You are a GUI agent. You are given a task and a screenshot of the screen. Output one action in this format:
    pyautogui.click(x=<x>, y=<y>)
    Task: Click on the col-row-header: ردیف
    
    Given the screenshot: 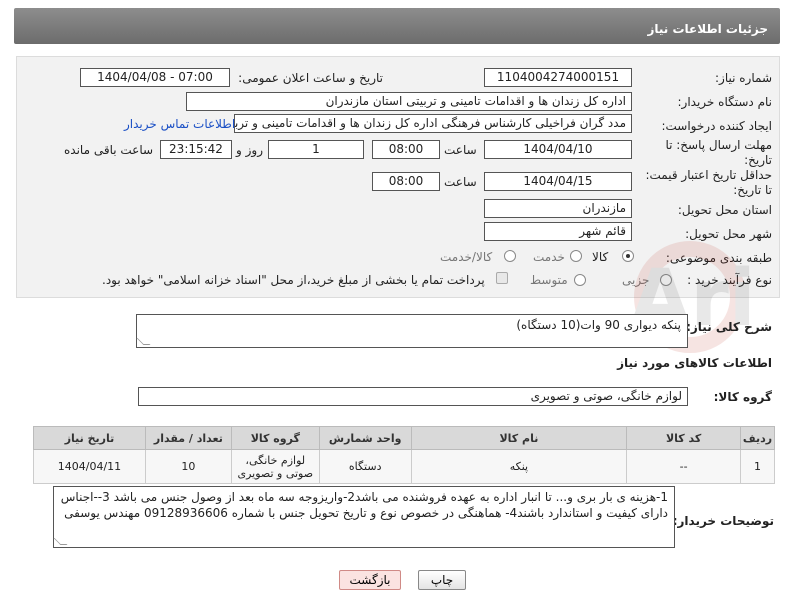 What is the action you would take?
    pyautogui.click(x=757, y=438)
    